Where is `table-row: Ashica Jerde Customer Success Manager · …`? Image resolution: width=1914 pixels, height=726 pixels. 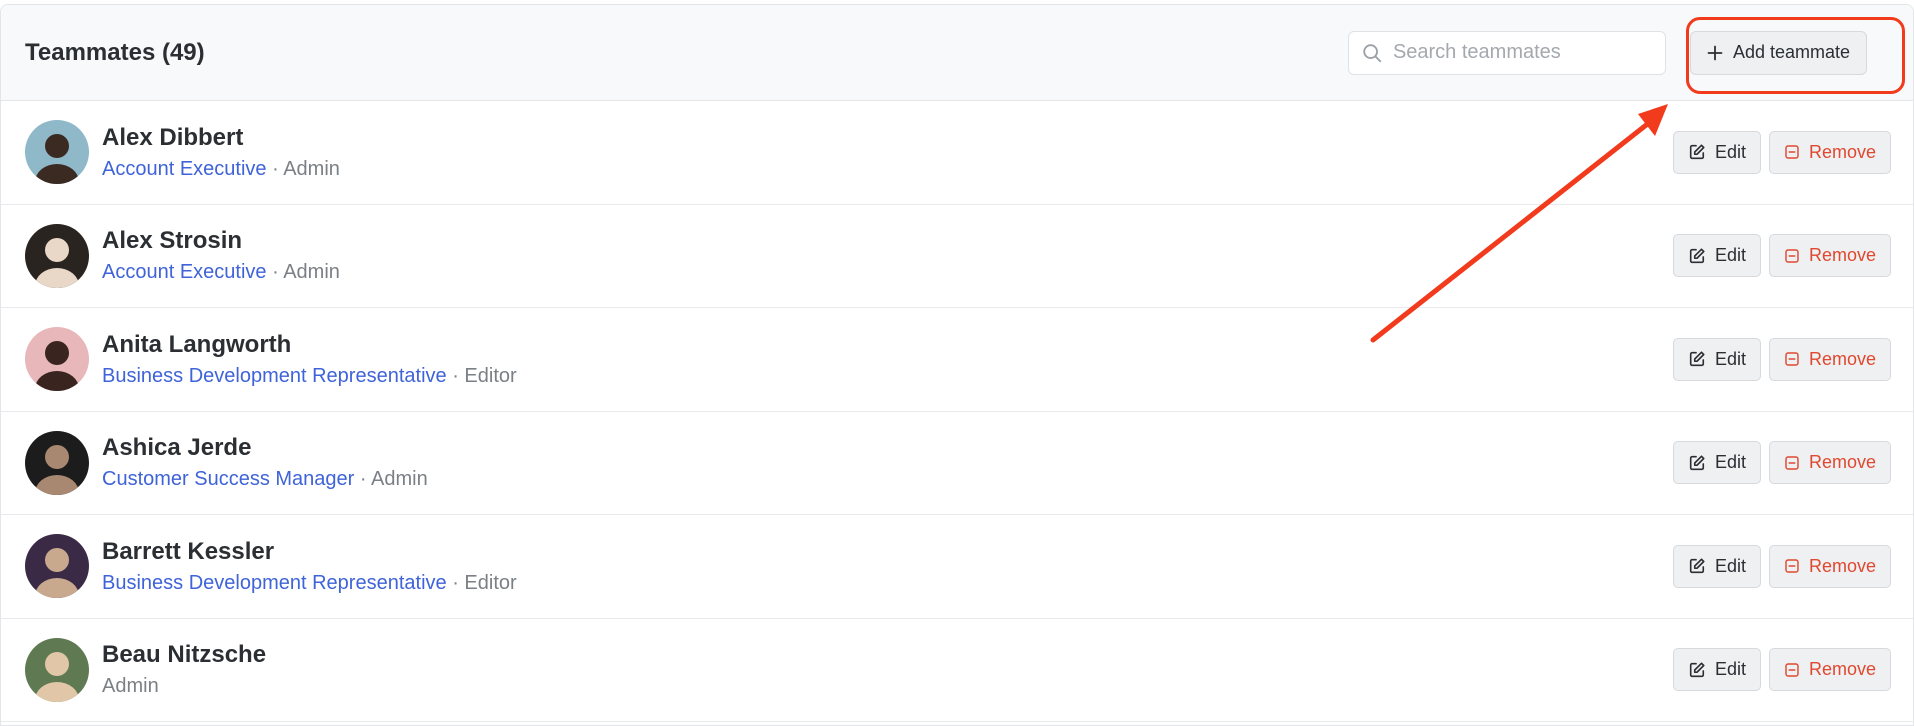
table-row: Ashica Jerde Customer Success Manager · … is located at coordinates (957, 463).